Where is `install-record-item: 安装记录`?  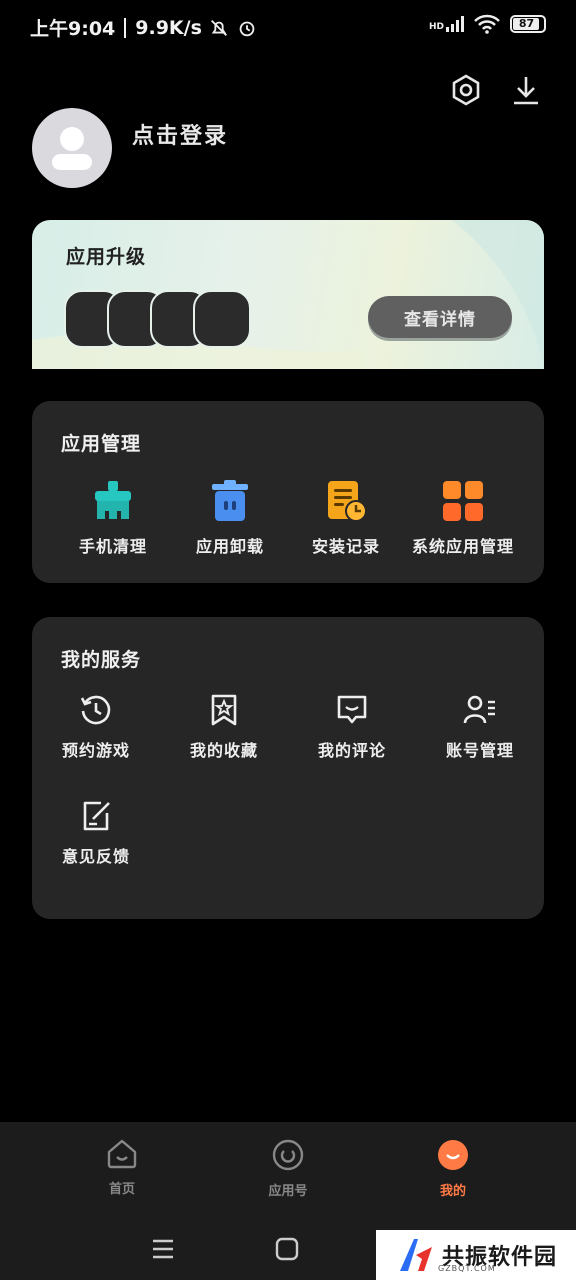 install-record-item: 安装记录 is located at coordinates (346, 518).